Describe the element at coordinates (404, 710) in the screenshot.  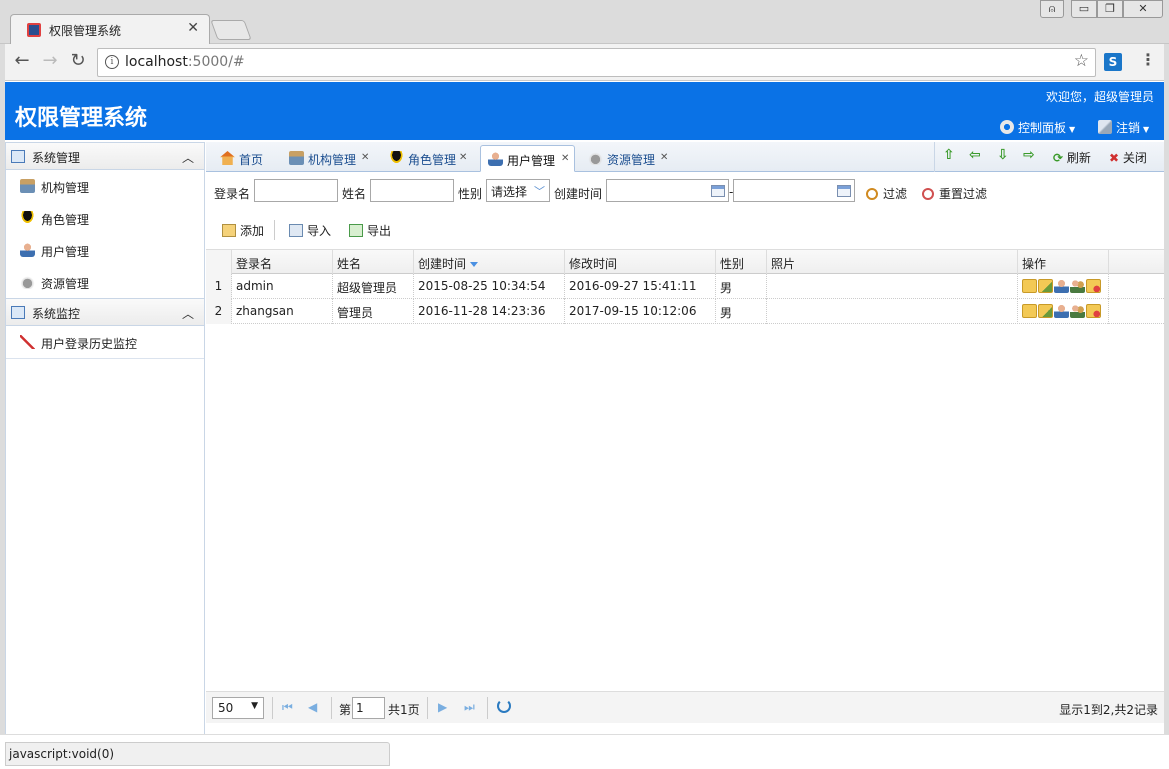
I see `page-total: 共1页` at that location.